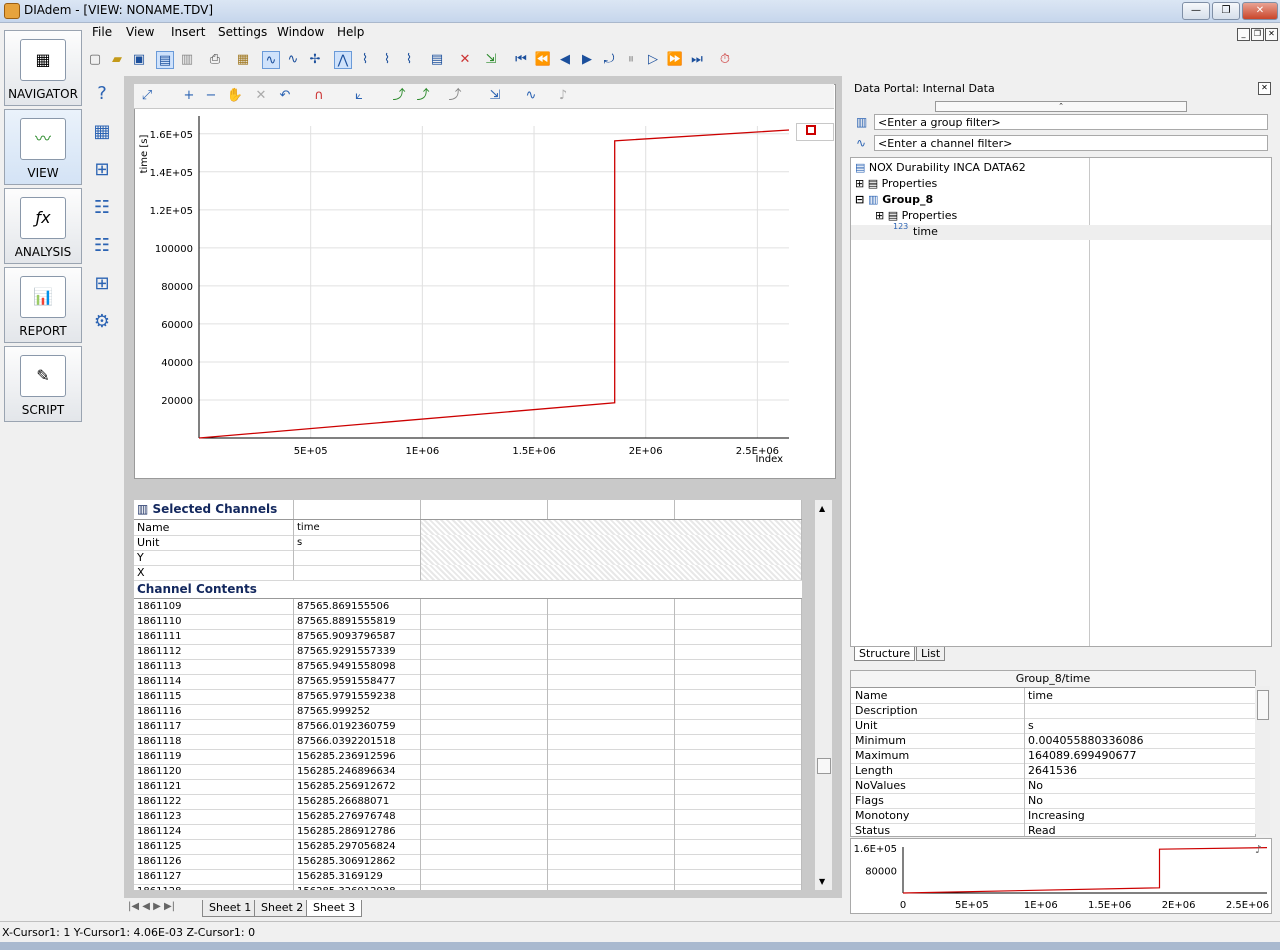  What do you see at coordinates (343, 60) in the screenshot?
I see `peak-cursor-icon: ⋀` at bounding box center [343, 60].